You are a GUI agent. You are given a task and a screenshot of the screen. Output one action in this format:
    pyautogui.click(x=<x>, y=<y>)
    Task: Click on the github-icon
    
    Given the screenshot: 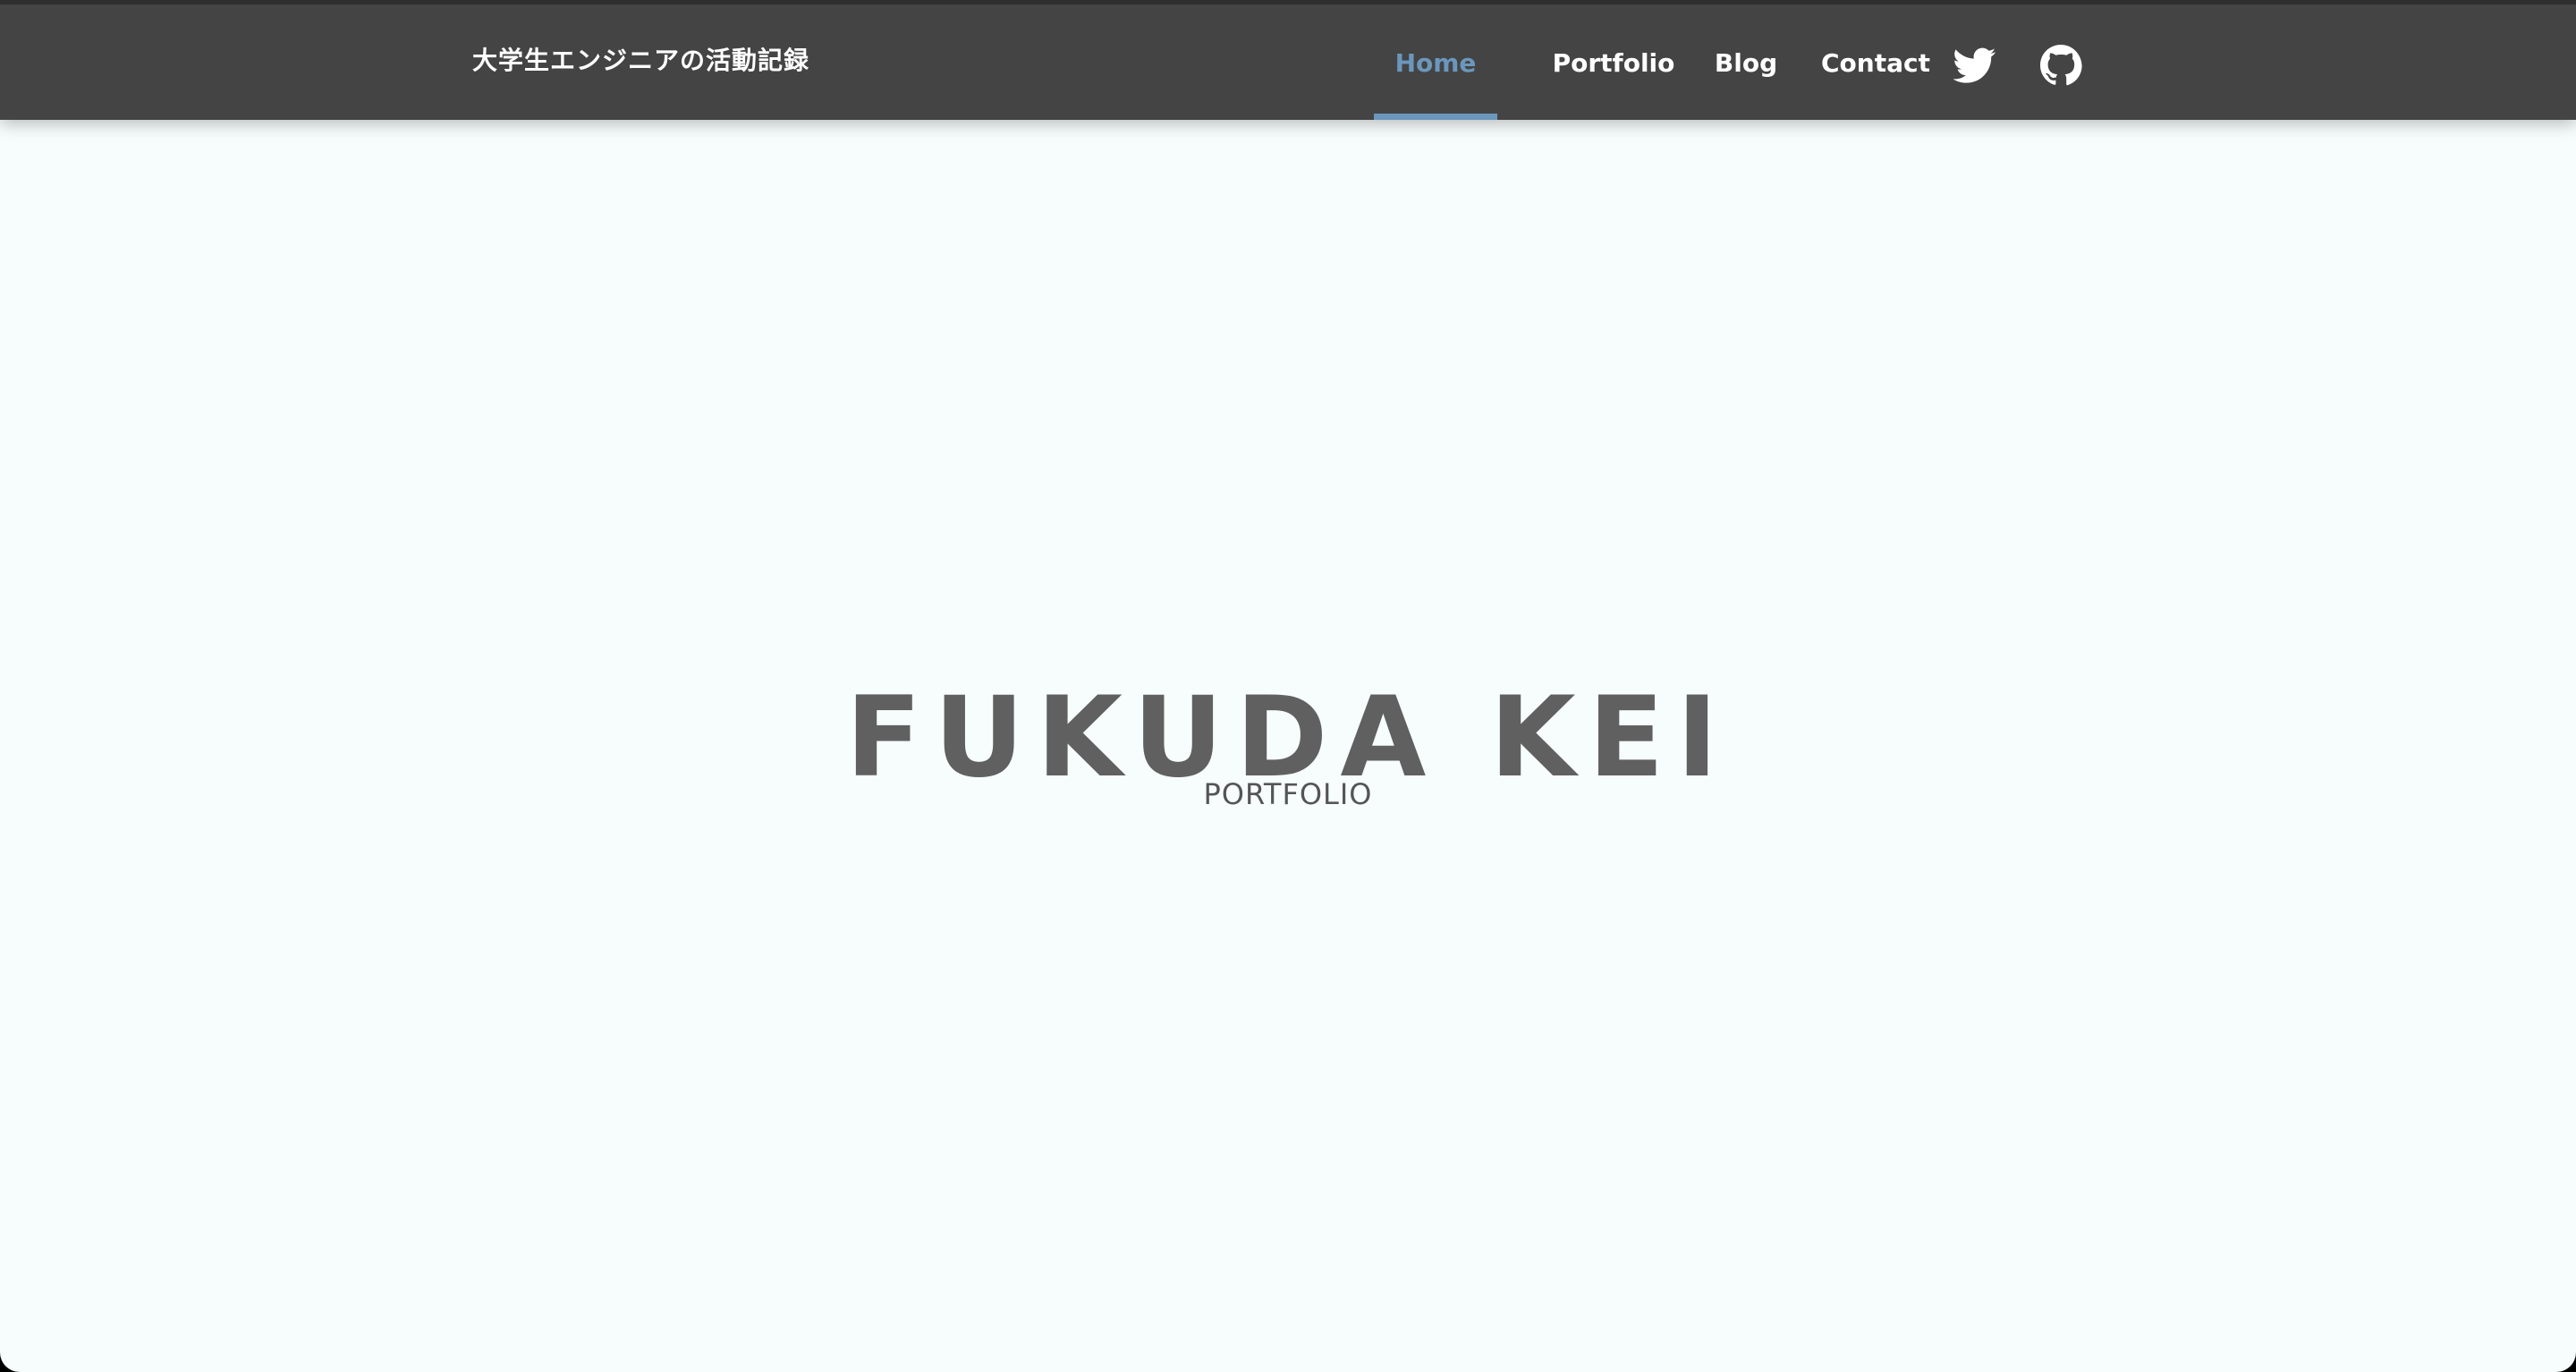 What is the action you would take?
    pyautogui.click(x=2060, y=65)
    